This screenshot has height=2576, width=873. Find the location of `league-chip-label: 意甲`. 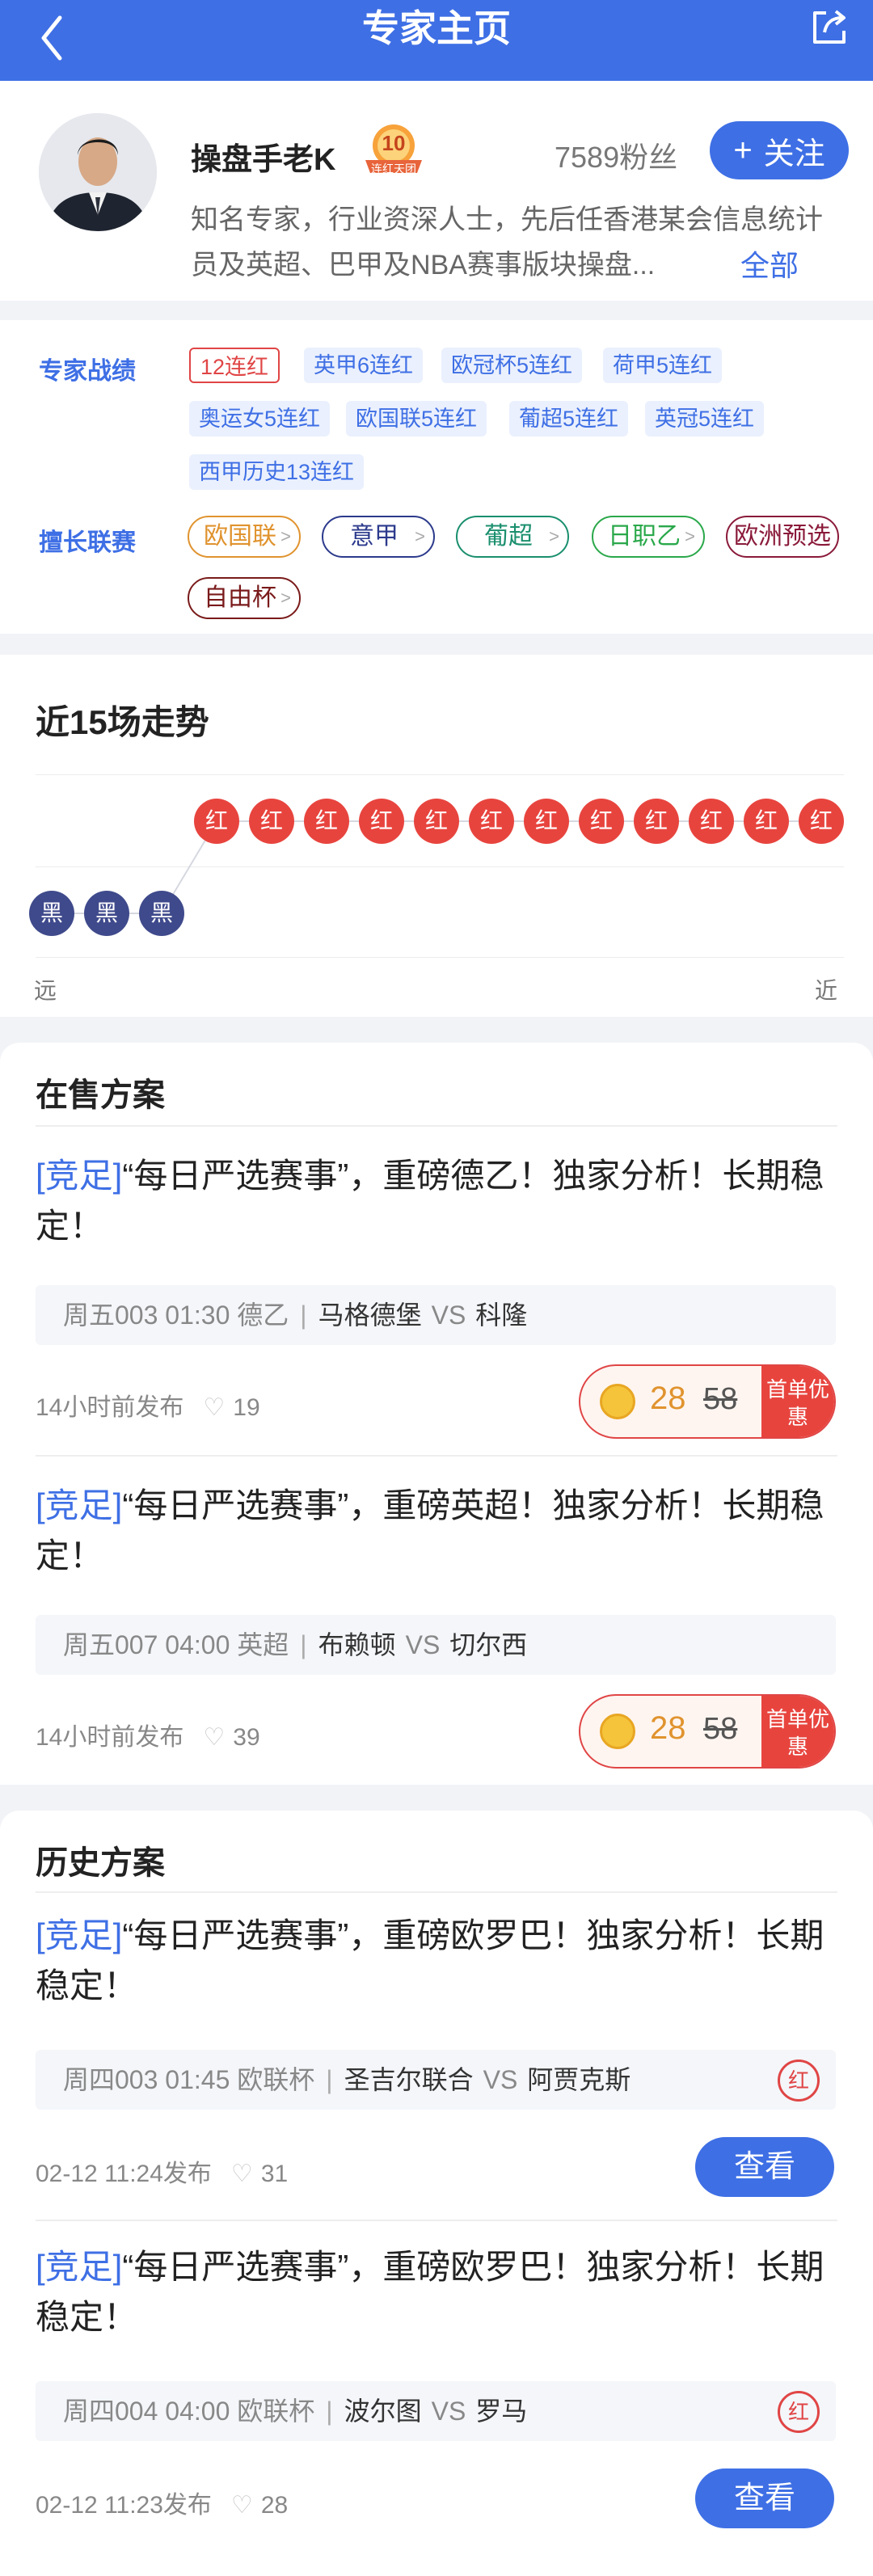

league-chip-label: 意甲 is located at coordinates (375, 537).